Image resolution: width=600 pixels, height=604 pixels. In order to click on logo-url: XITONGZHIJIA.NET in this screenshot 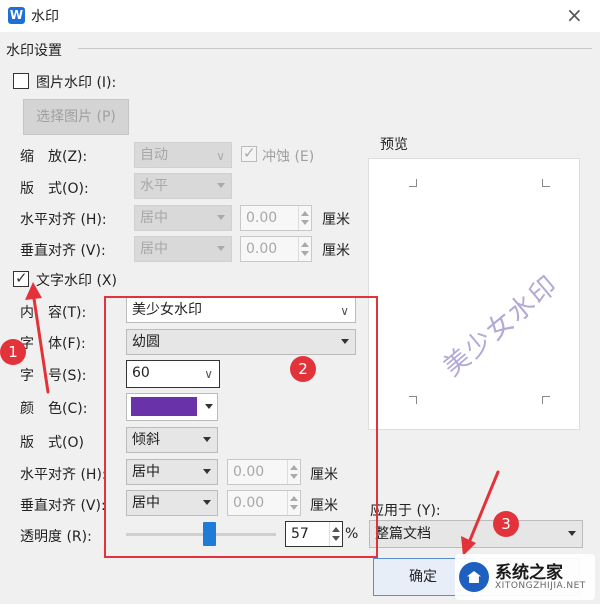, I will do `click(540, 586)`.